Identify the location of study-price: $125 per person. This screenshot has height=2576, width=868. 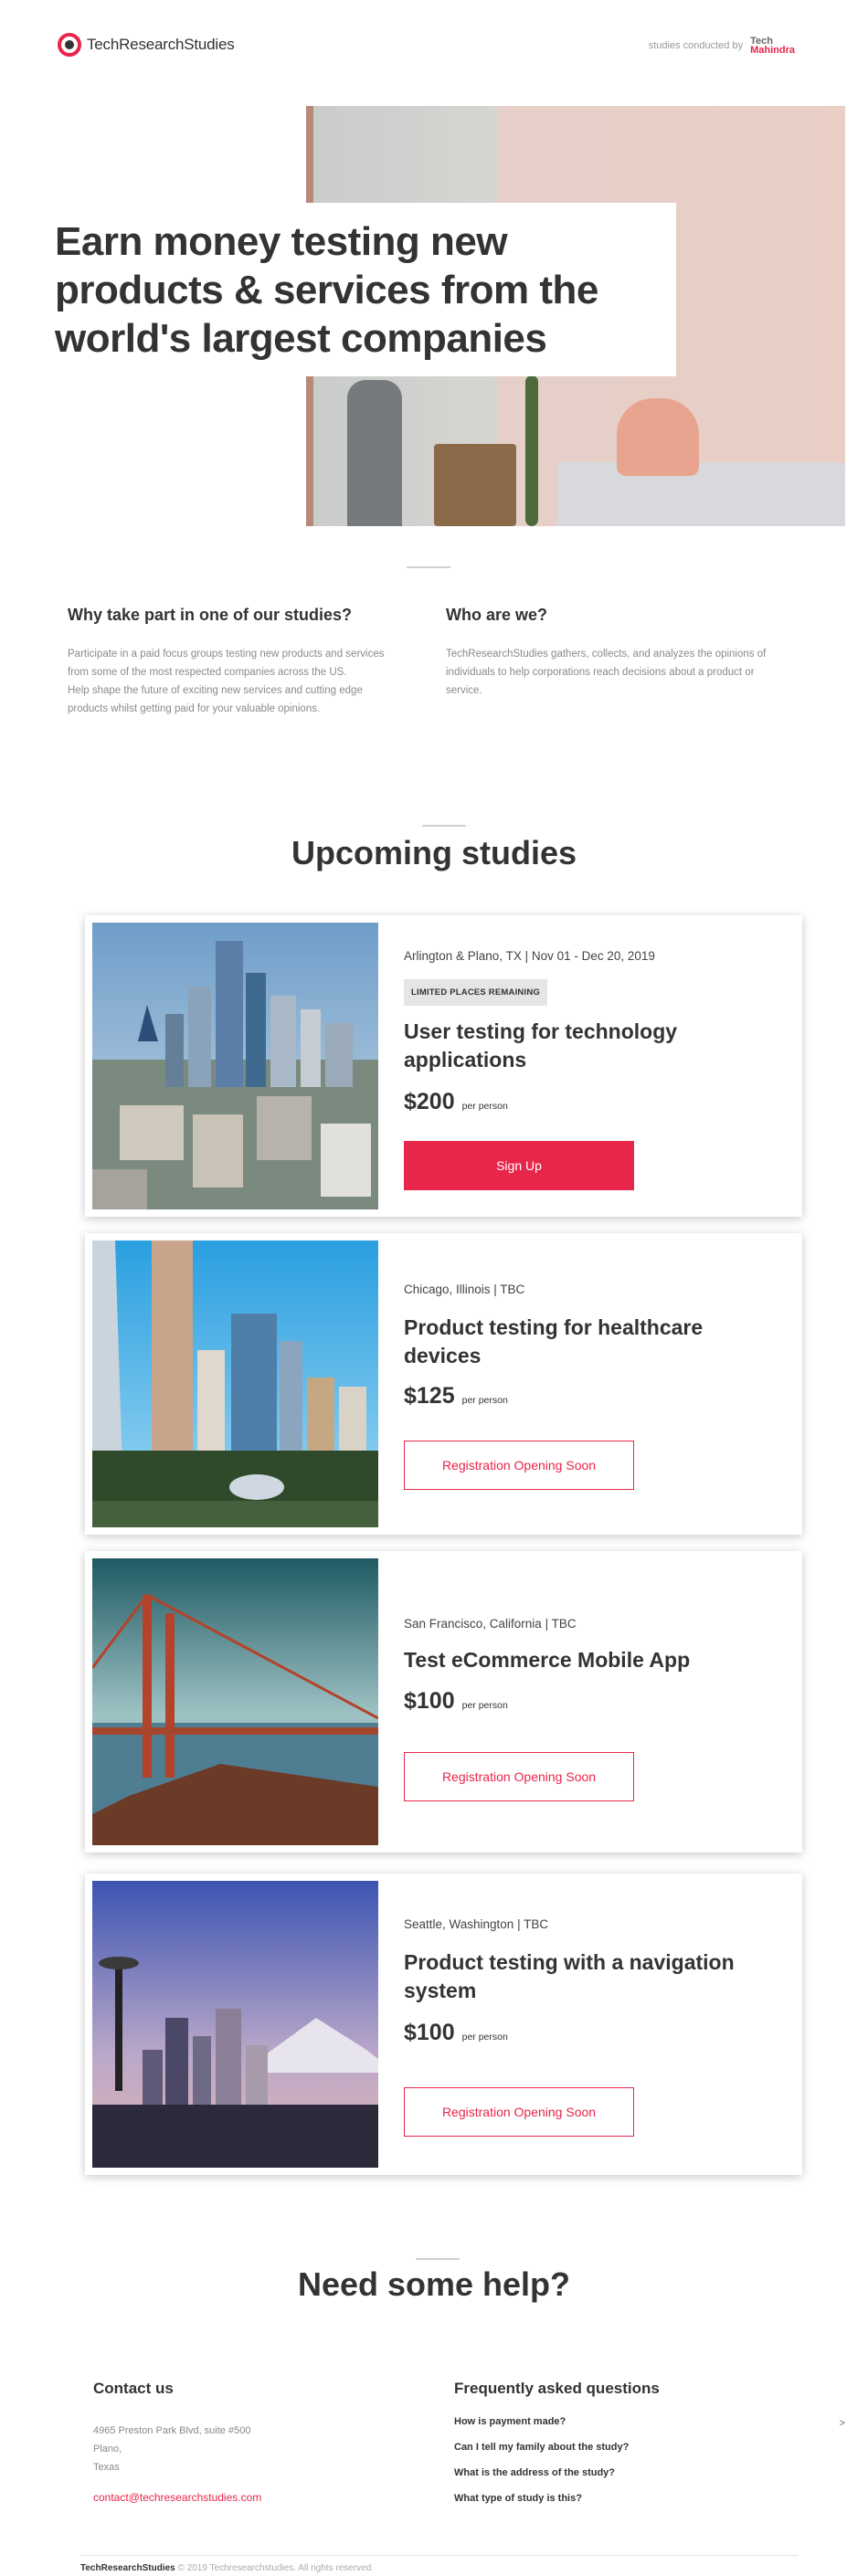
(456, 1396).